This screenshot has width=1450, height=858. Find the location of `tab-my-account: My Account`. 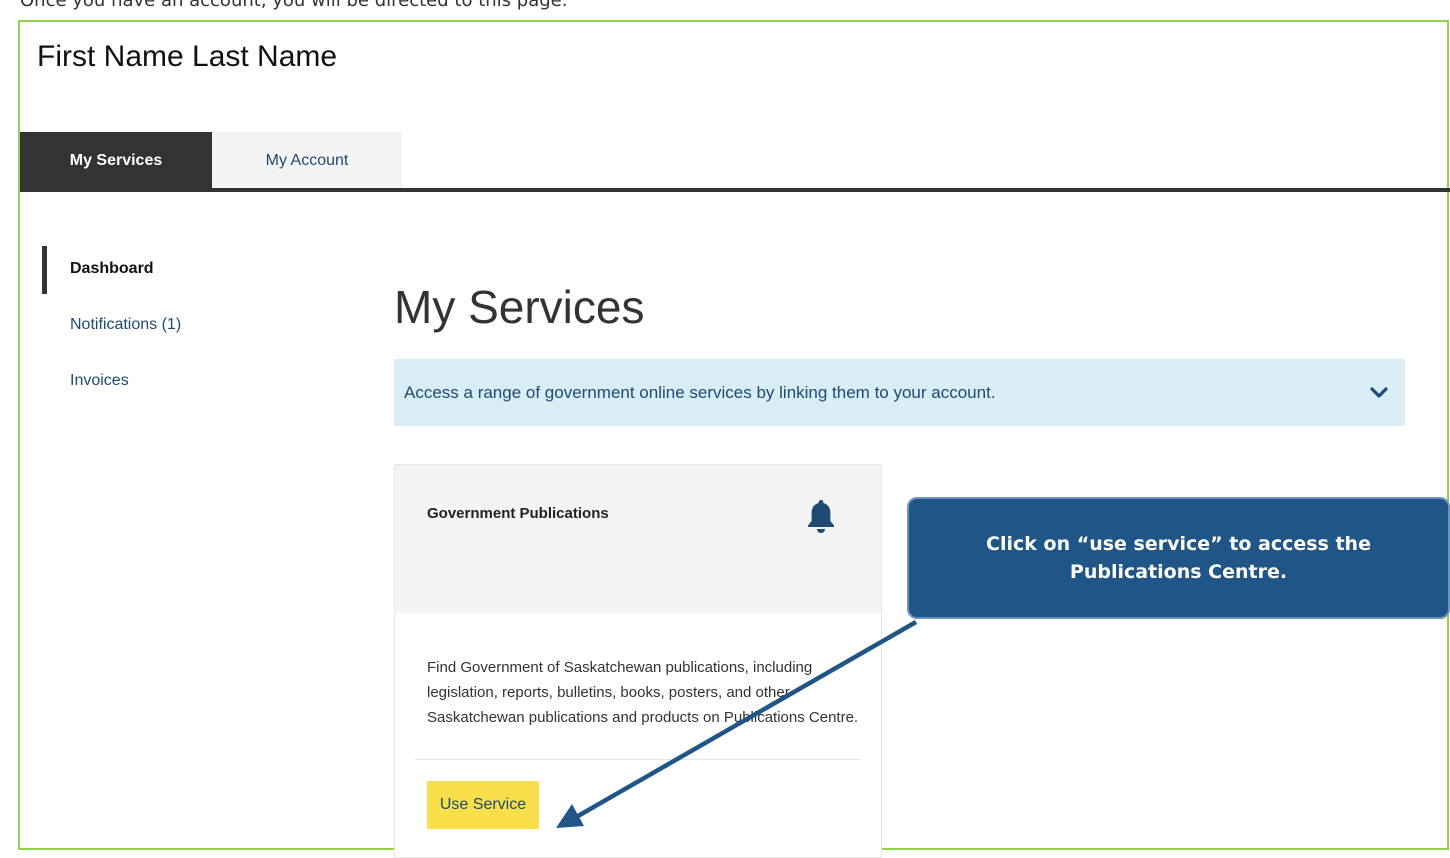

tab-my-account: My Account is located at coordinates (307, 161).